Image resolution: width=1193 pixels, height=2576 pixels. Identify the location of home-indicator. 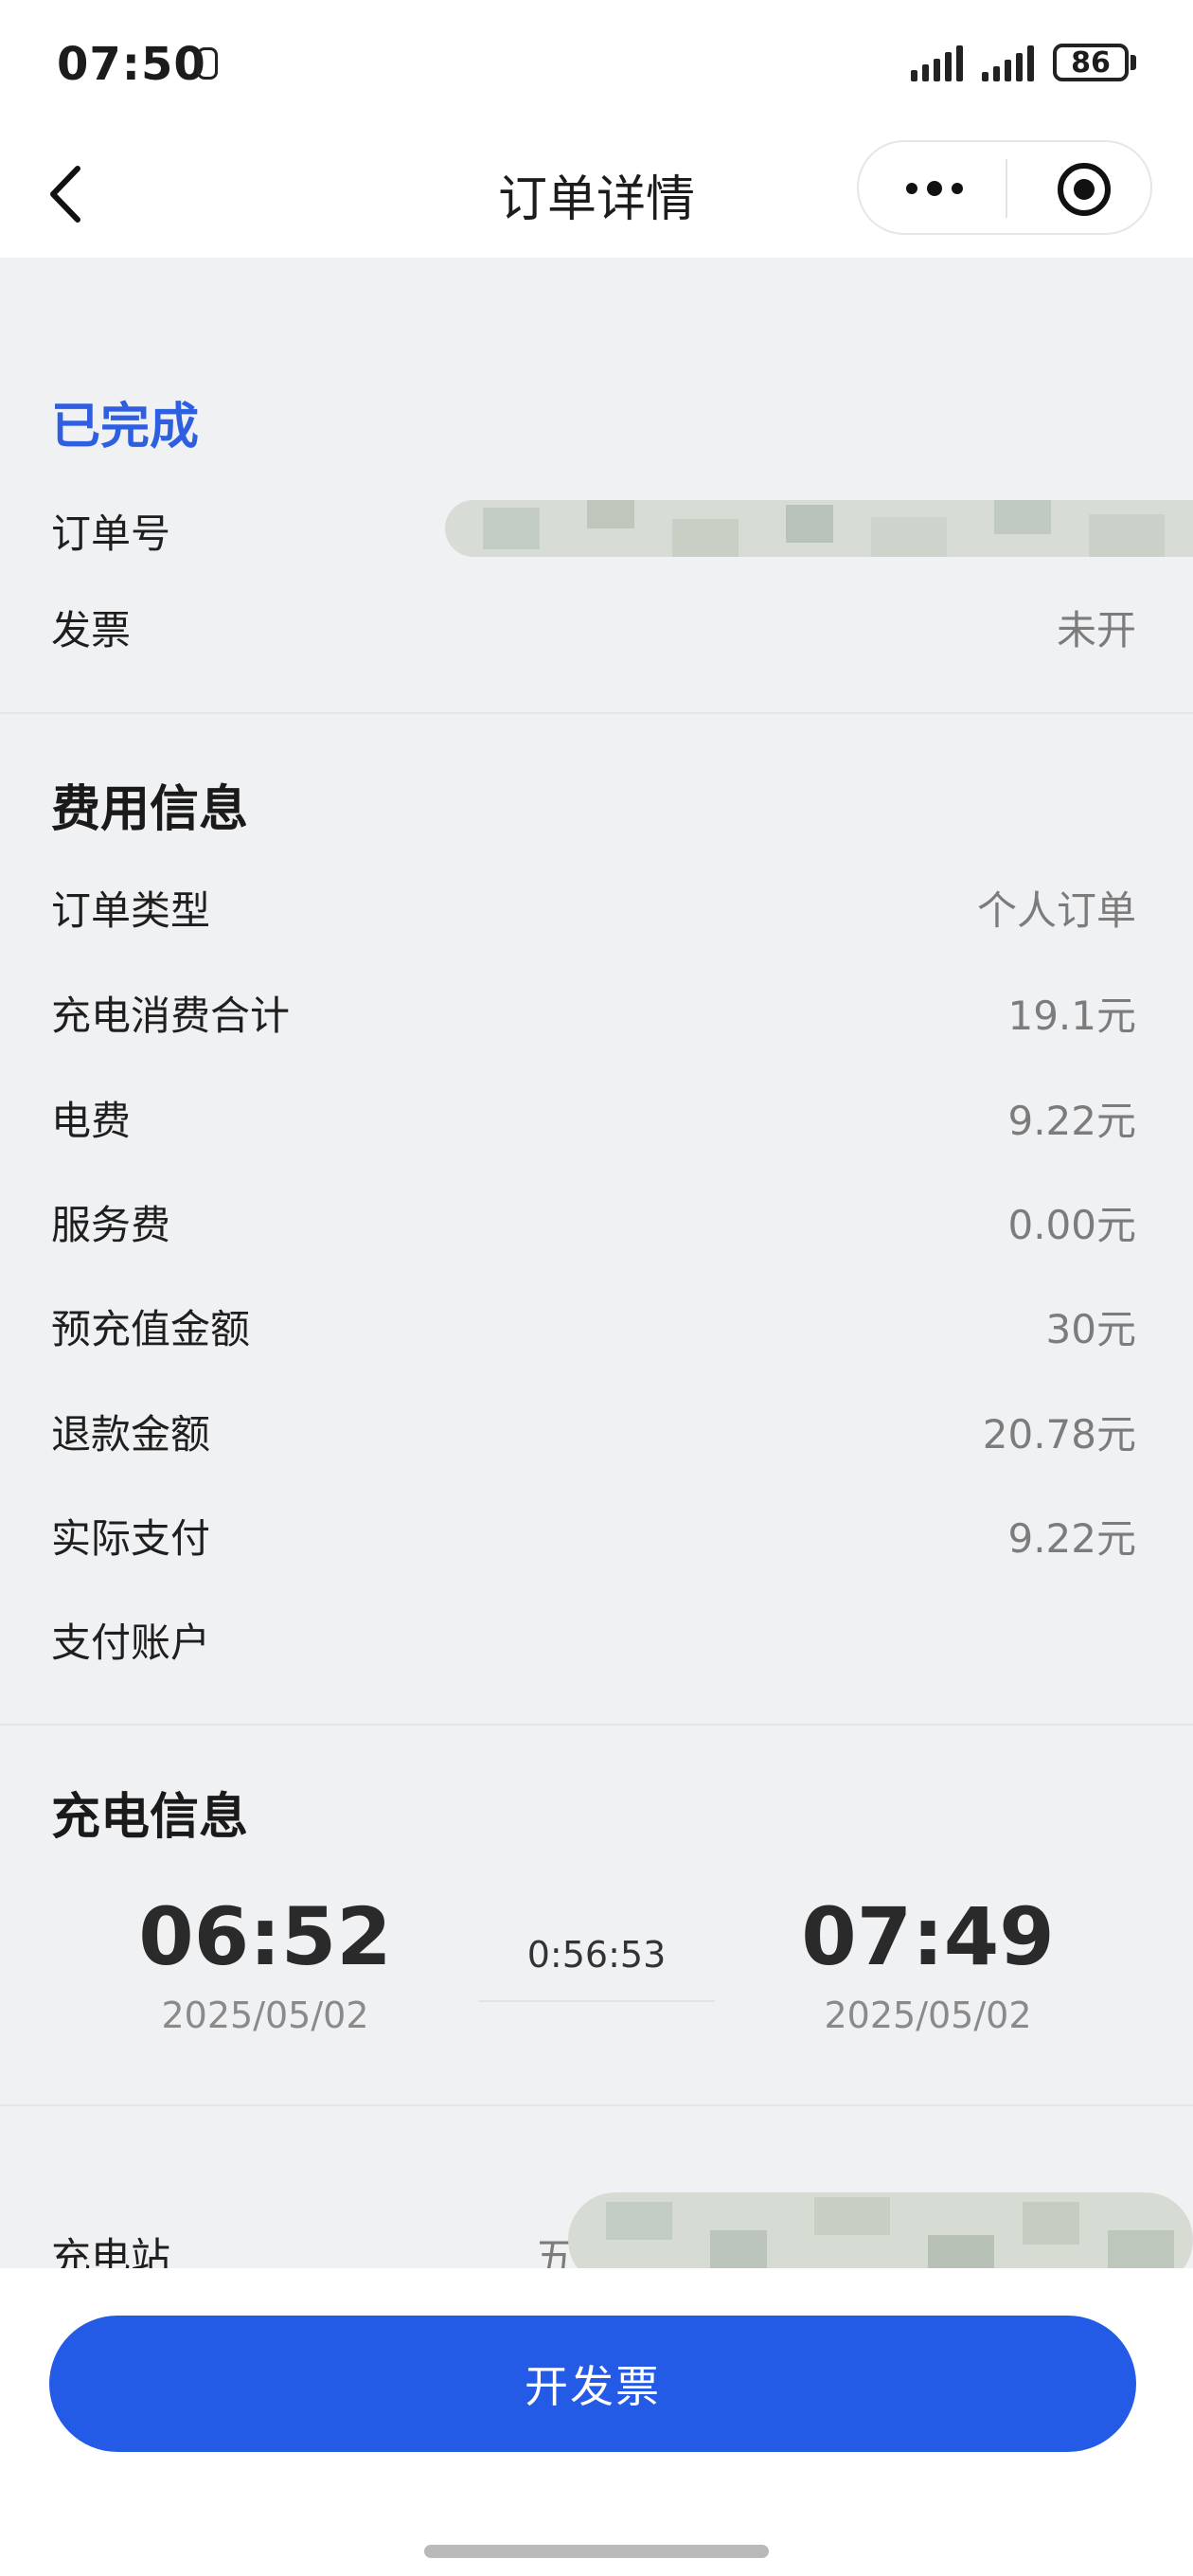
(596, 2551).